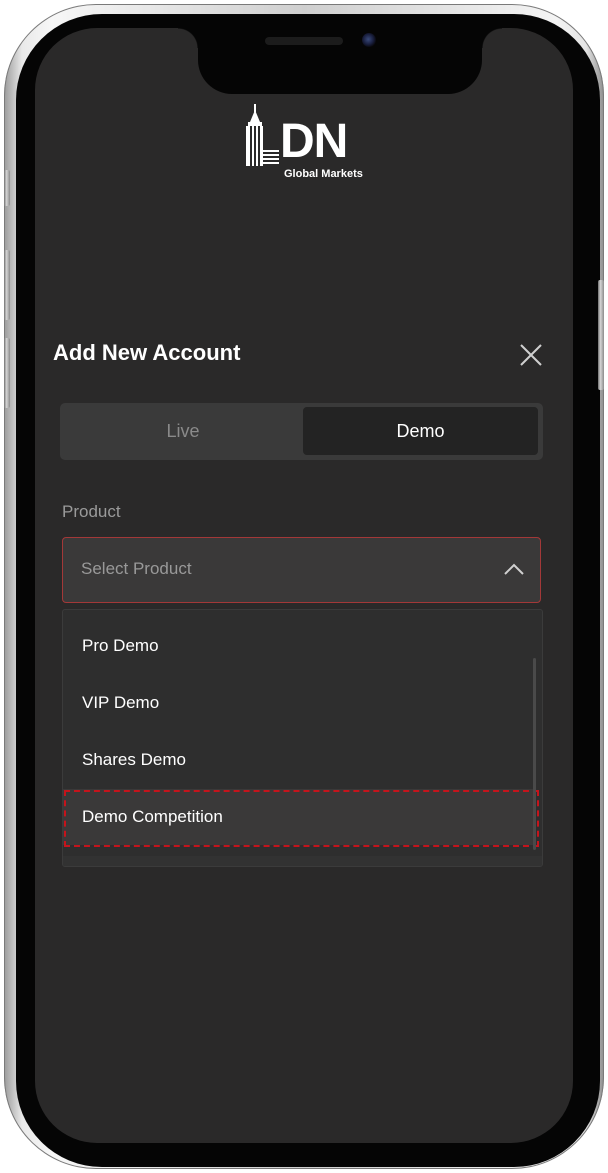 The image size is (608, 1173). What do you see at coordinates (262, 135) in the screenshot?
I see `tower-logo-icon` at bounding box center [262, 135].